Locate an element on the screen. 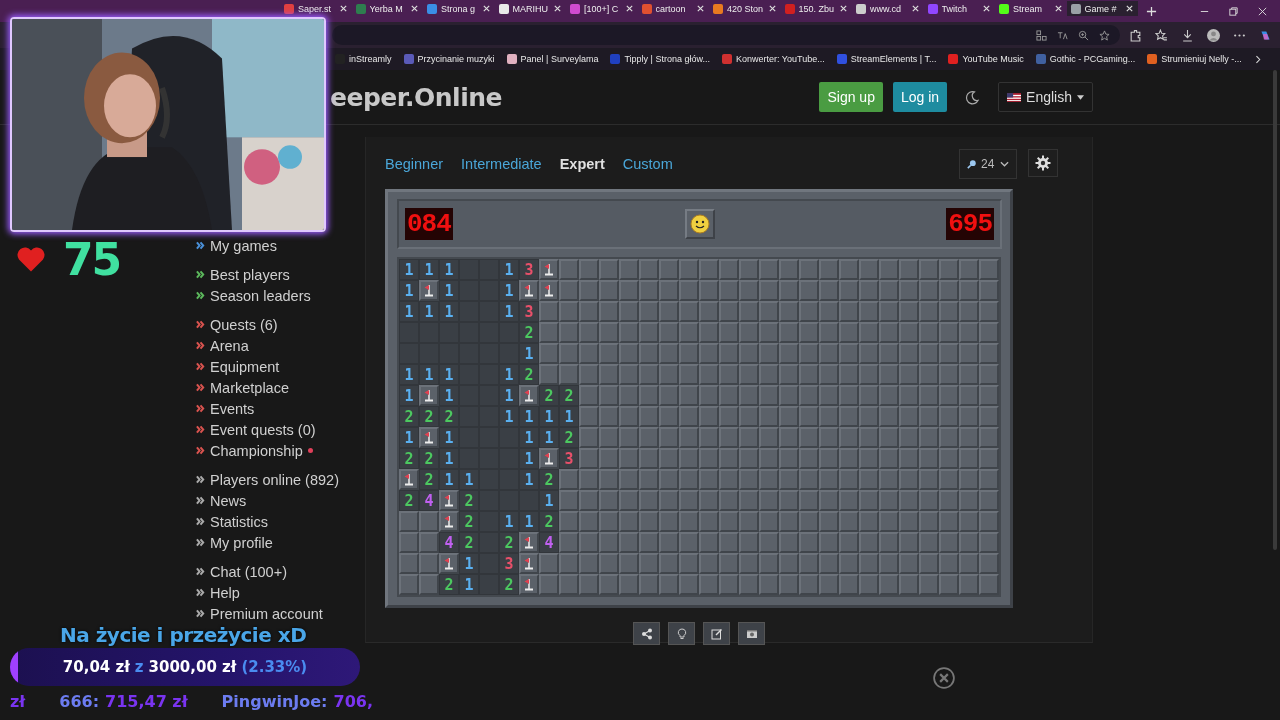 This screenshot has height=720, width=1280. site-logo: eeper.Online is located at coordinates (416, 97).